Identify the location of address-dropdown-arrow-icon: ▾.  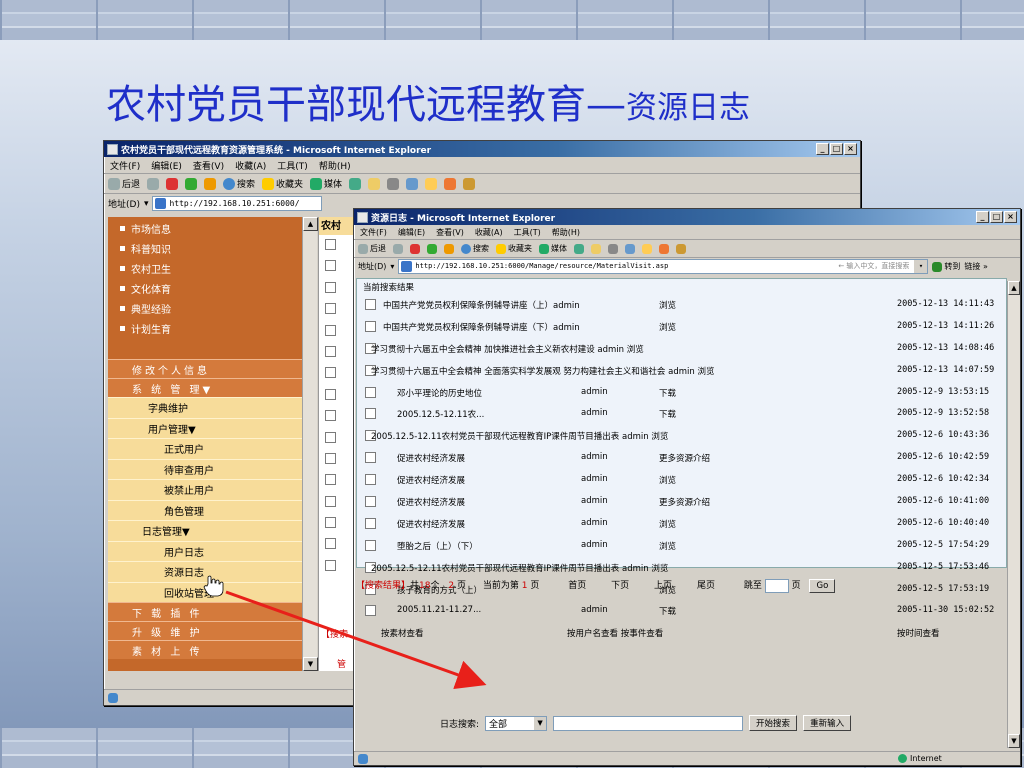
(921, 266).